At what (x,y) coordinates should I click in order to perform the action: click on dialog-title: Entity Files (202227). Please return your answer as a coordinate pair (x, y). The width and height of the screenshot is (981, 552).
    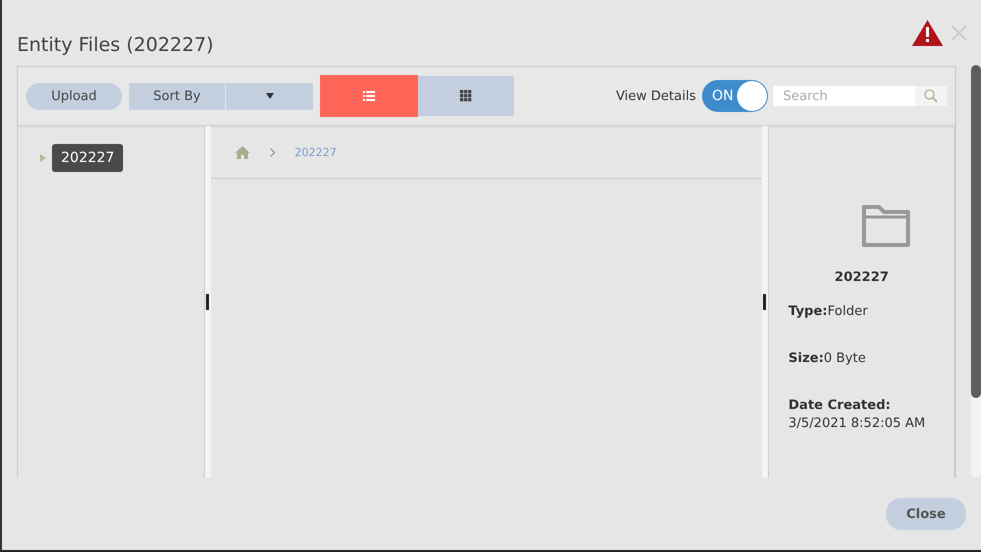
    Looking at the image, I should click on (115, 45).